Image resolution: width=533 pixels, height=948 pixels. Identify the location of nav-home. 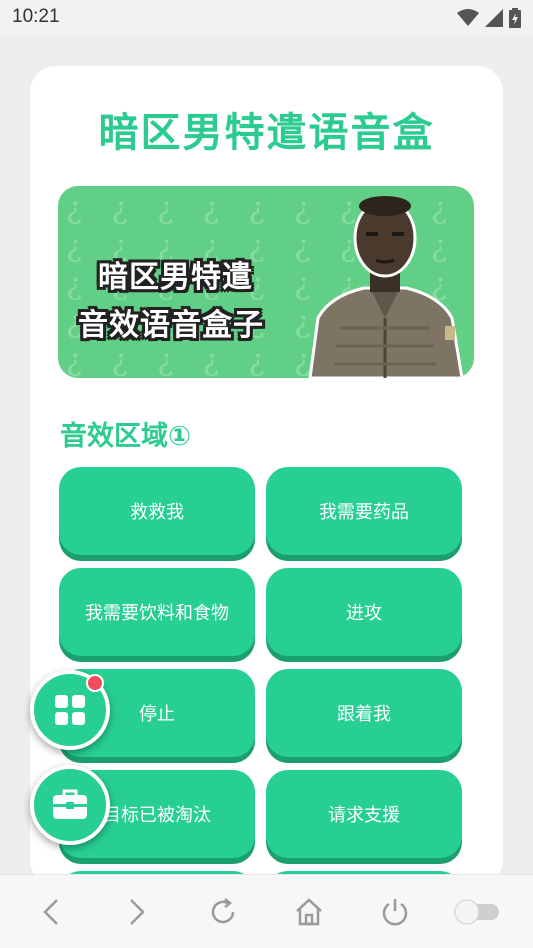
(309, 912).